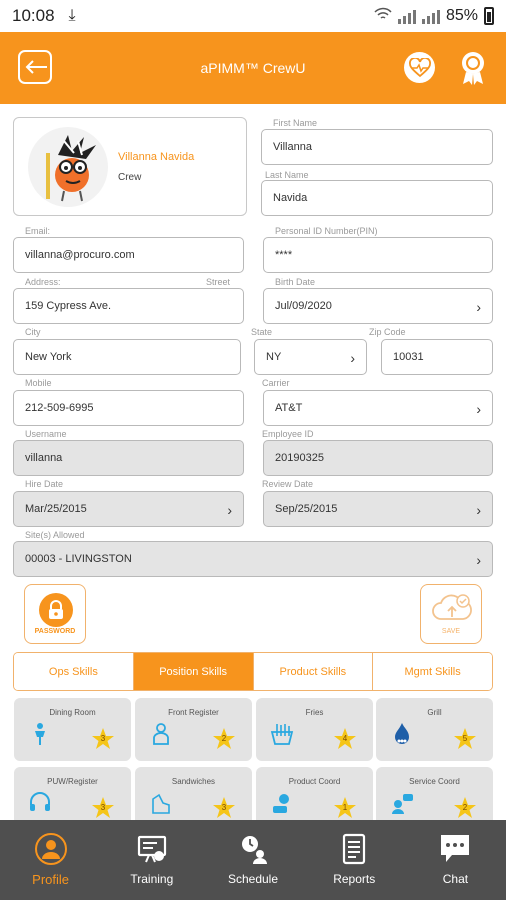  Describe the element at coordinates (354, 849) in the screenshot. I see `reports-icon` at that location.